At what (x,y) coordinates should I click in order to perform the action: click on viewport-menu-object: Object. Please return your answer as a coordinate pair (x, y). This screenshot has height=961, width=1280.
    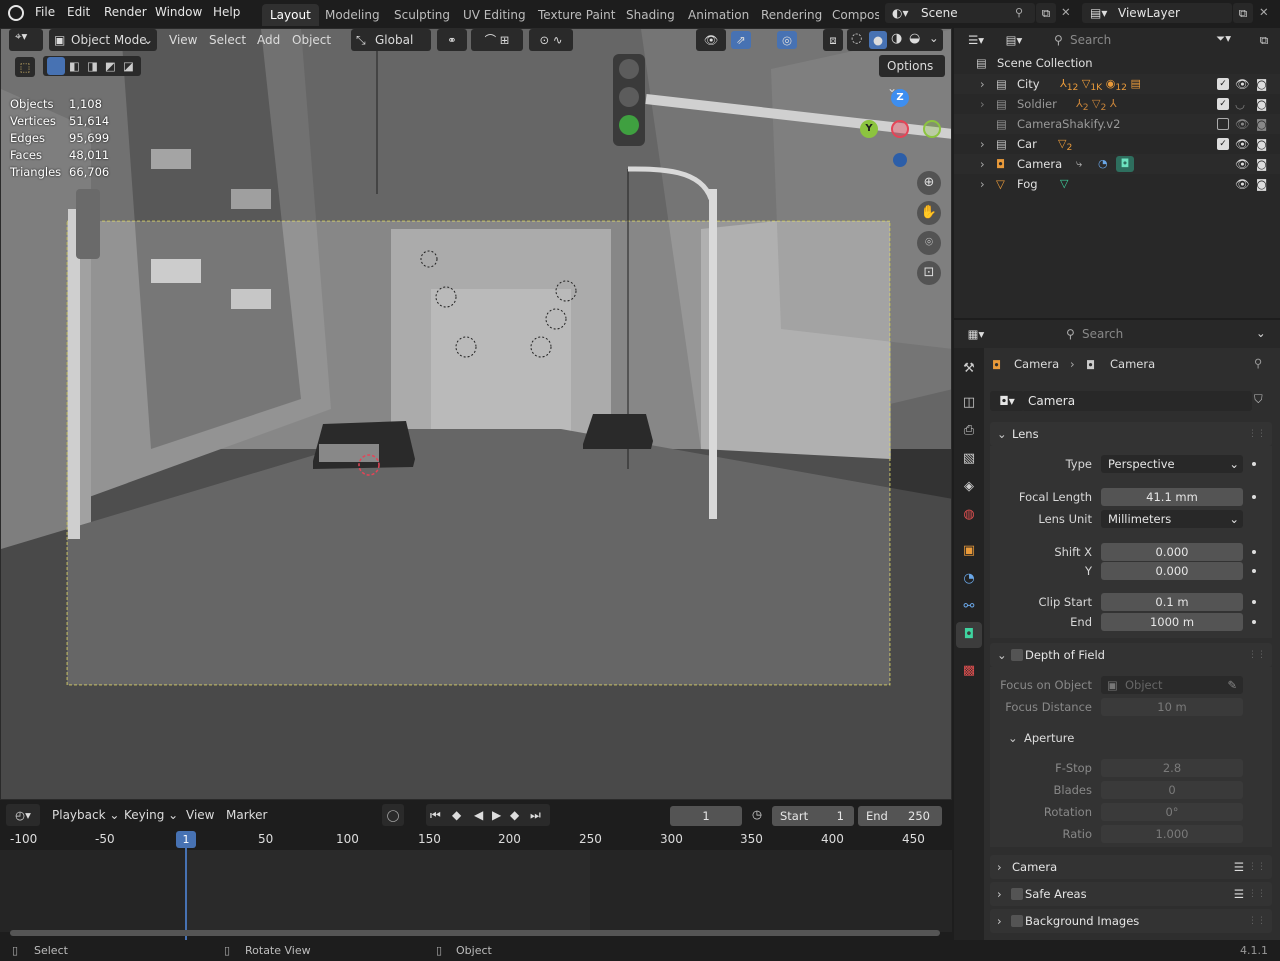
    Looking at the image, I should click on (311, 40).